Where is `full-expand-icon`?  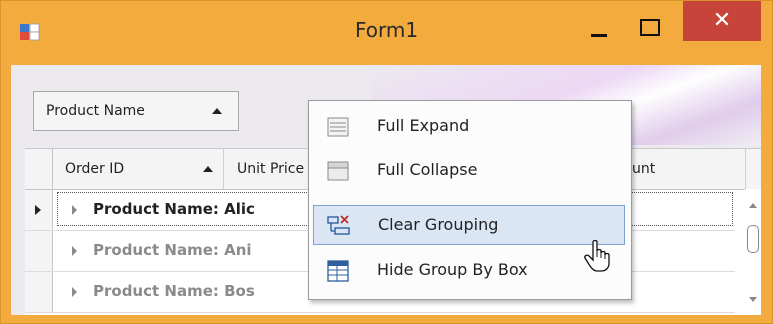
full-expand-icon is located at coordinates (338, 127).